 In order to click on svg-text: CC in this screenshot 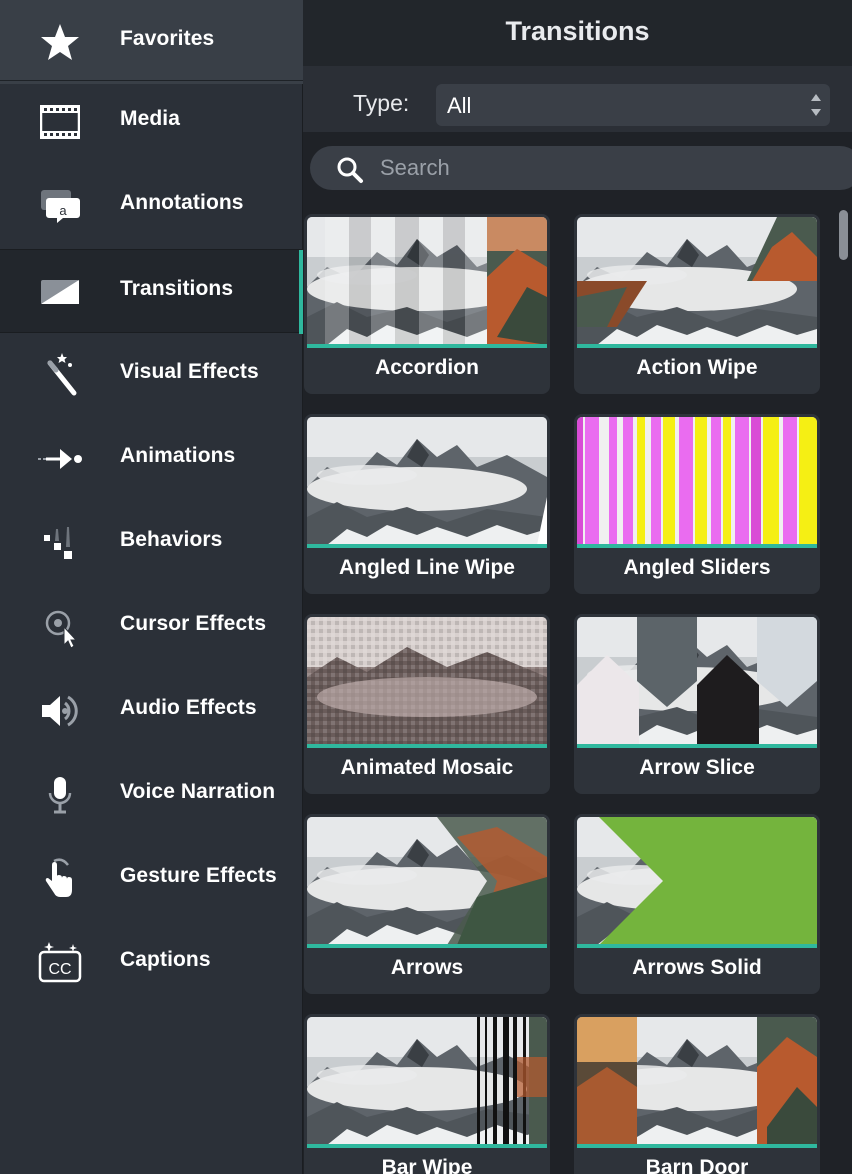, I will do `click(59, 969)`.